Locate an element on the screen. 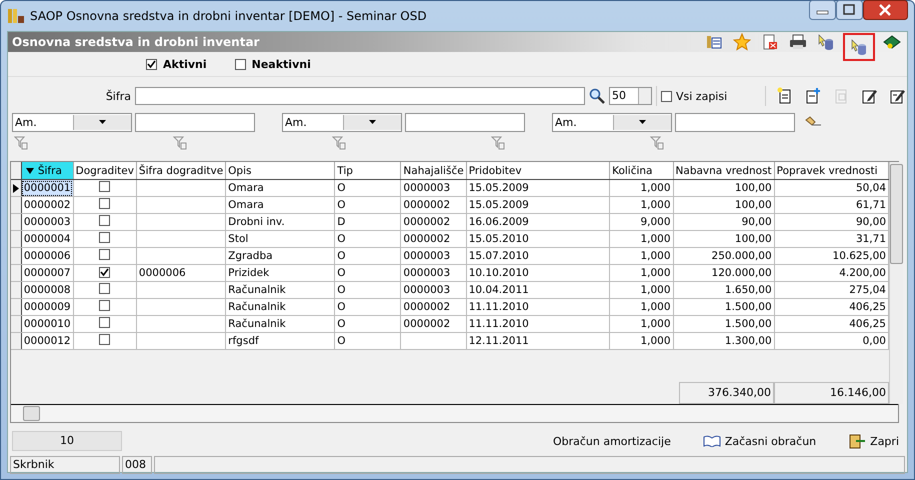 The image size is (915, 480). record-count: 10 is located at coordinates (67, 441).